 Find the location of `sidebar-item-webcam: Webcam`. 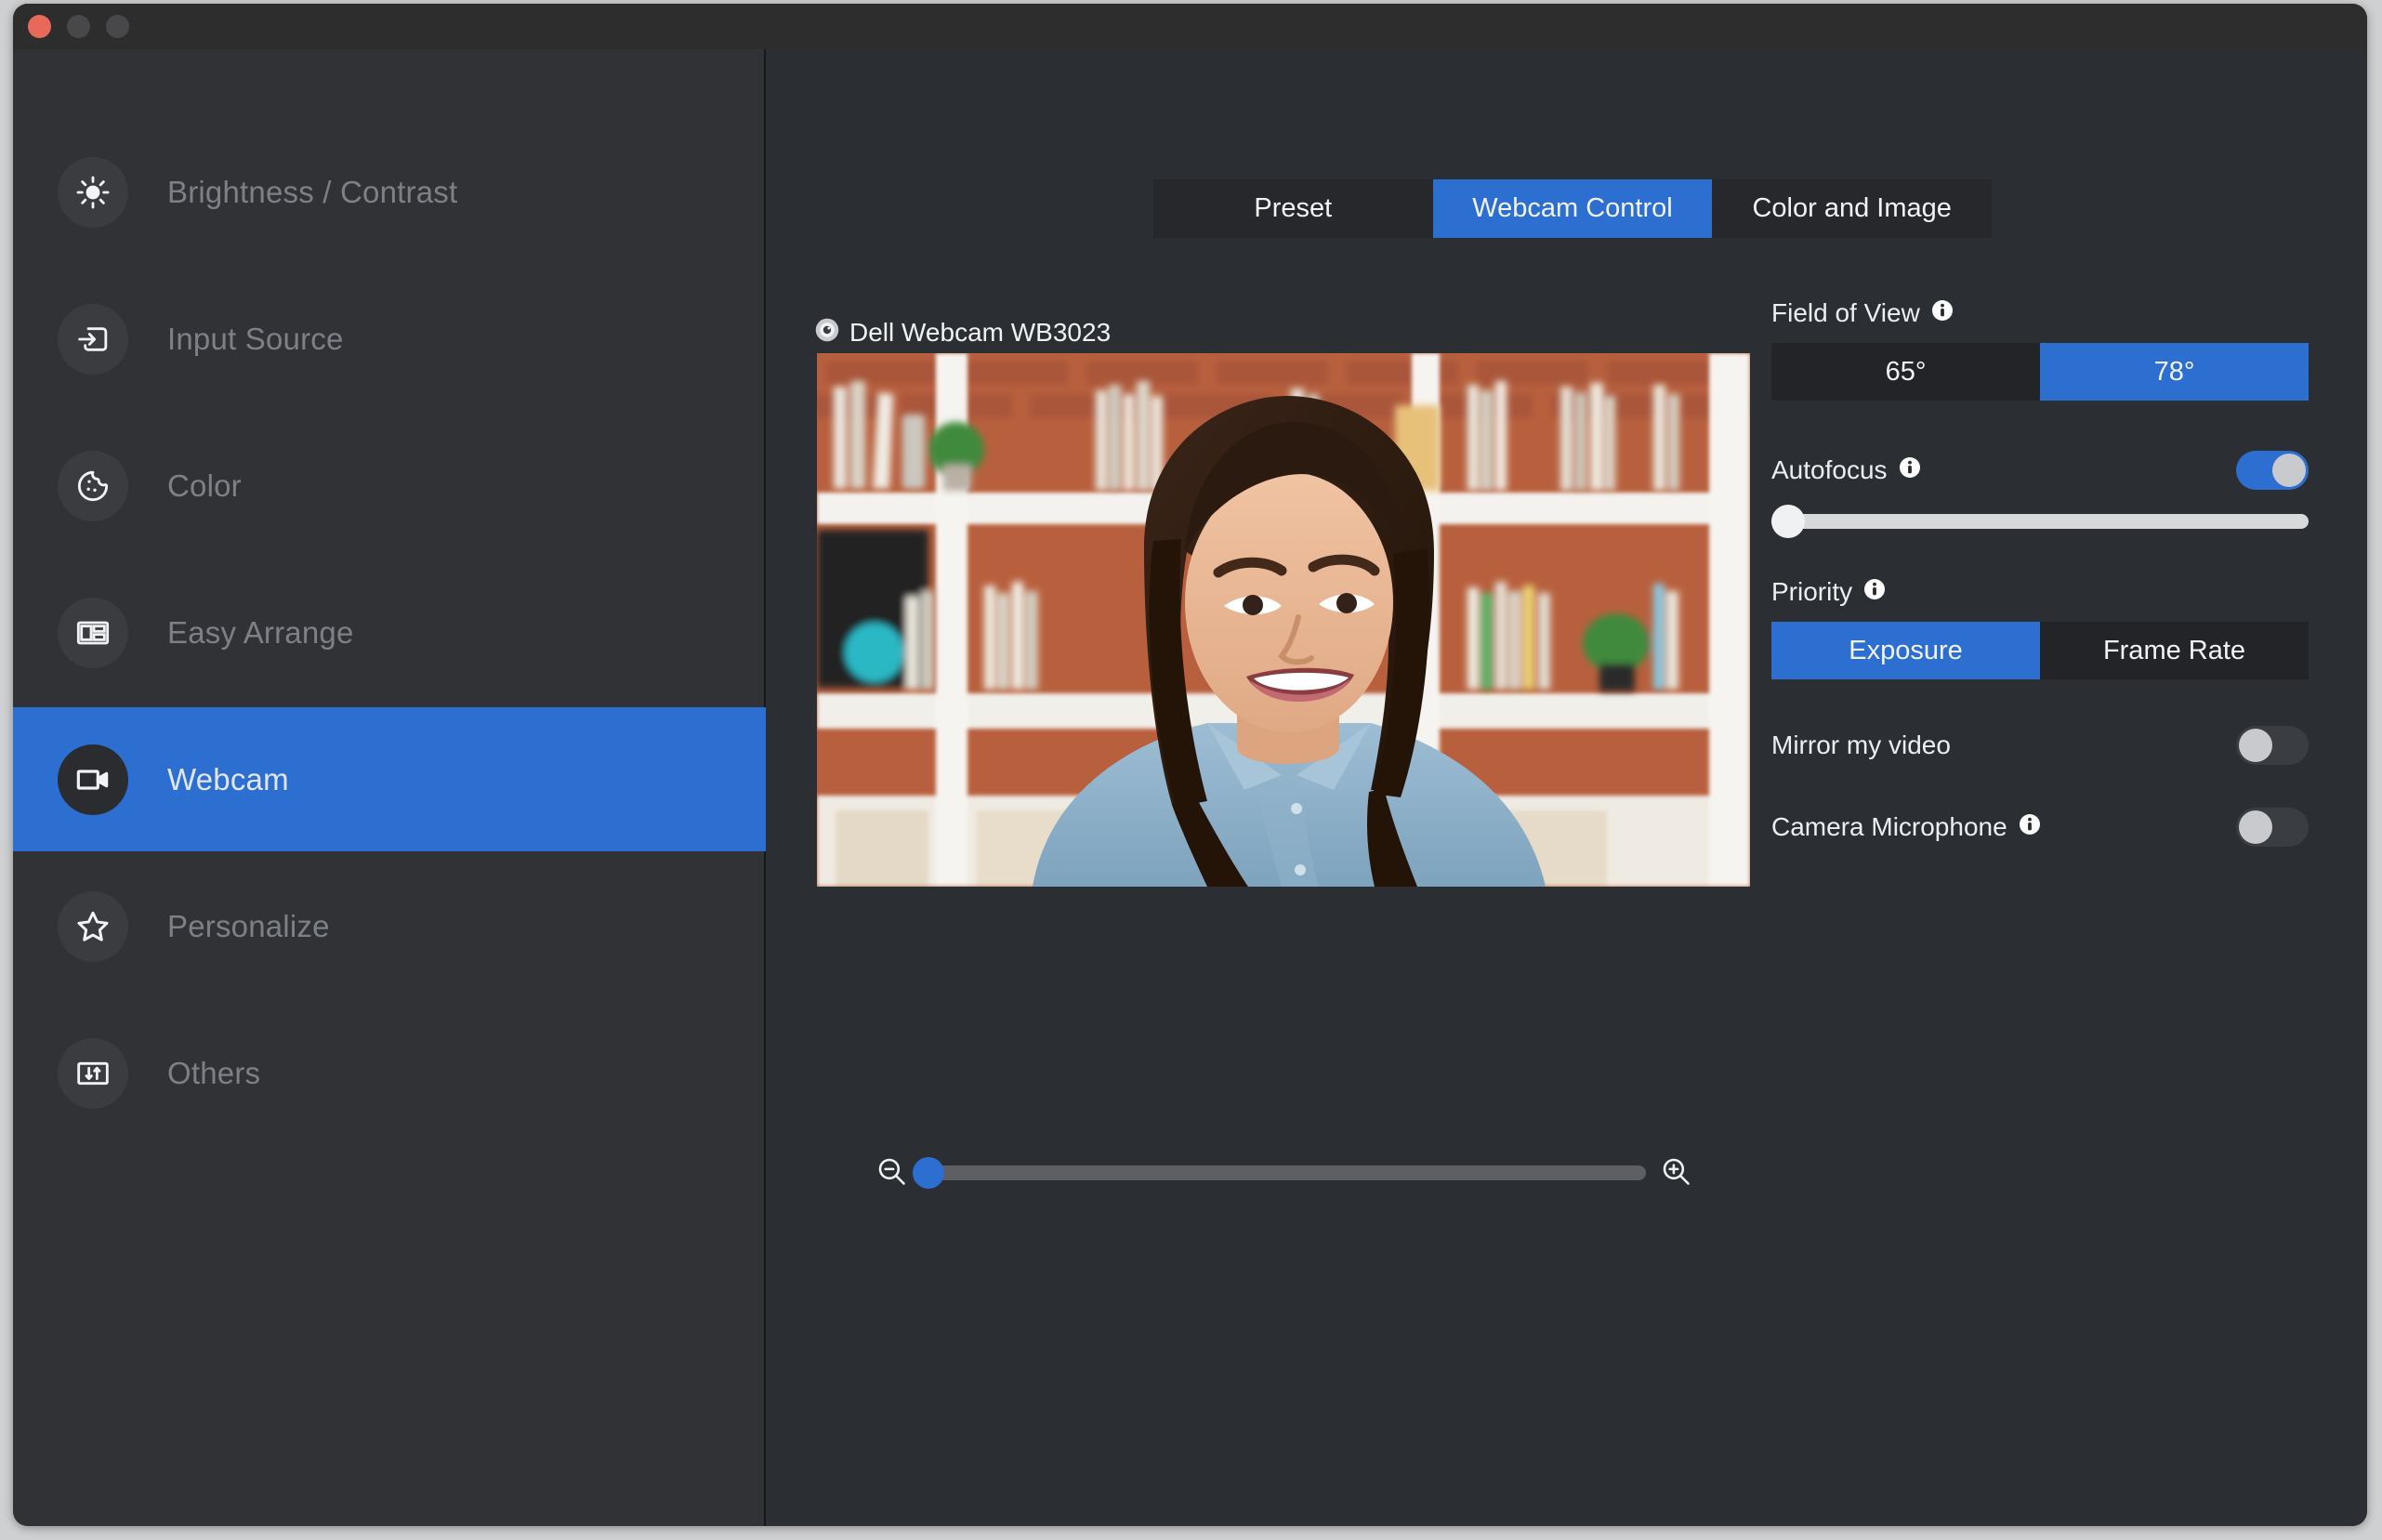

sidebar-item-webcam: Webcam is located at coordinates (389, 779).